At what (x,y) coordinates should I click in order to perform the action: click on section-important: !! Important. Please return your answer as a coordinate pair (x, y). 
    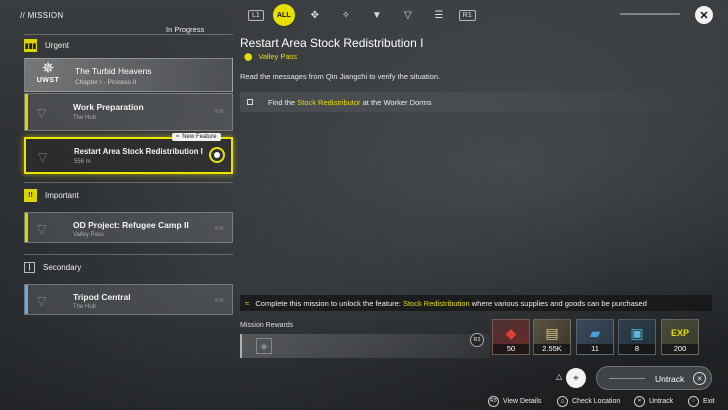
    Looking at the image, I should click on (51, 195).